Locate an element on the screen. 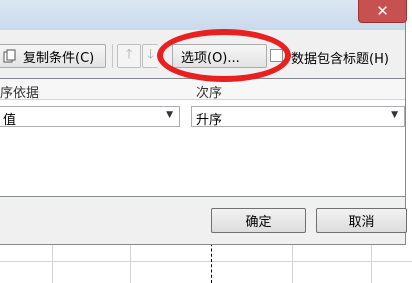  sort-on-value: 值 is located at coordinates (10, 120).